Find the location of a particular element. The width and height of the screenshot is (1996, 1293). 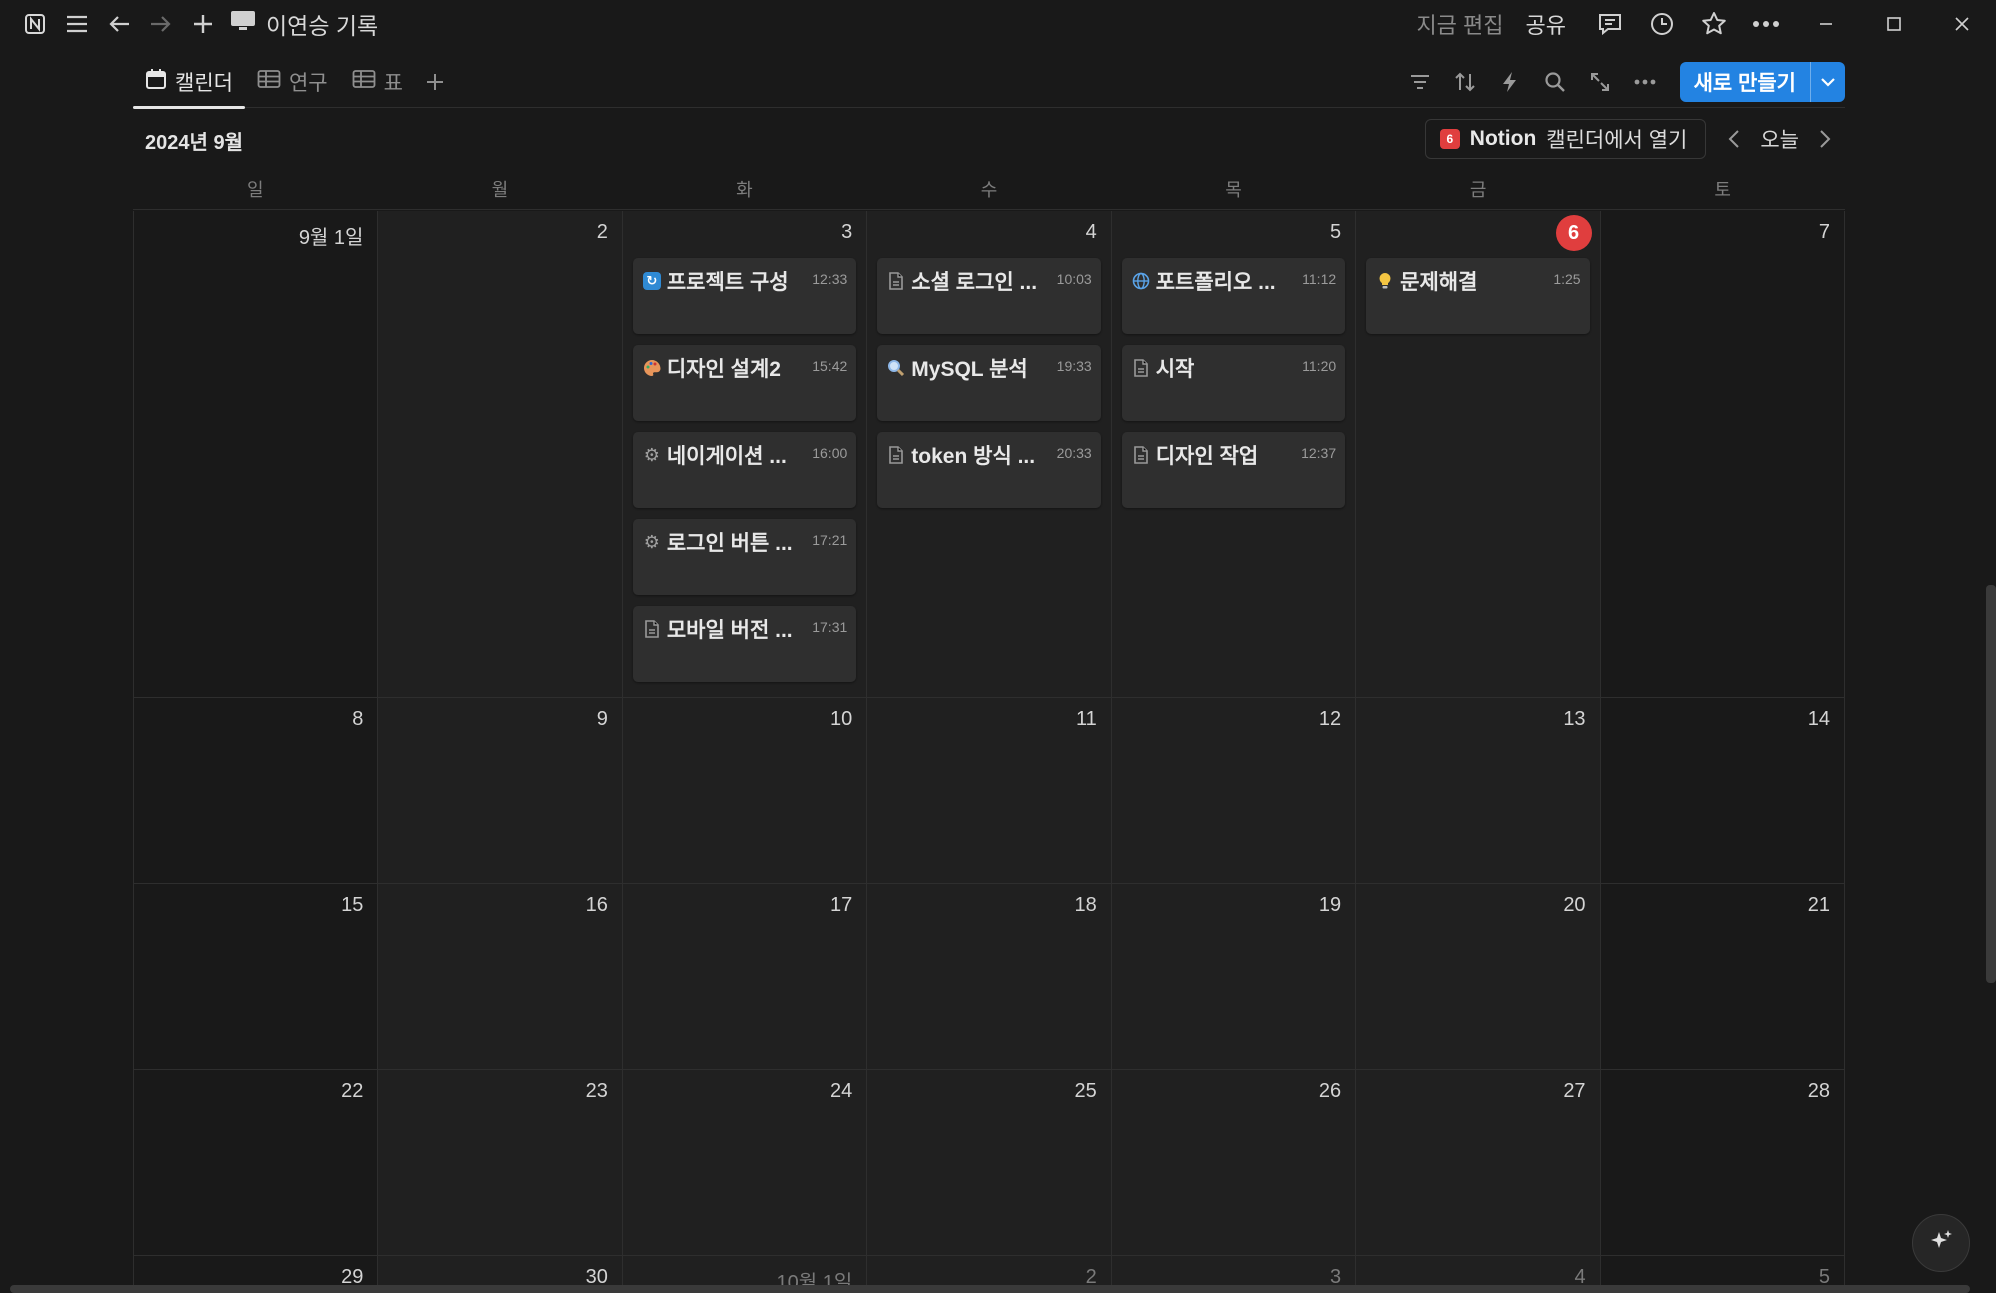

day-number: 13 is located at coordinates (1574, 719).